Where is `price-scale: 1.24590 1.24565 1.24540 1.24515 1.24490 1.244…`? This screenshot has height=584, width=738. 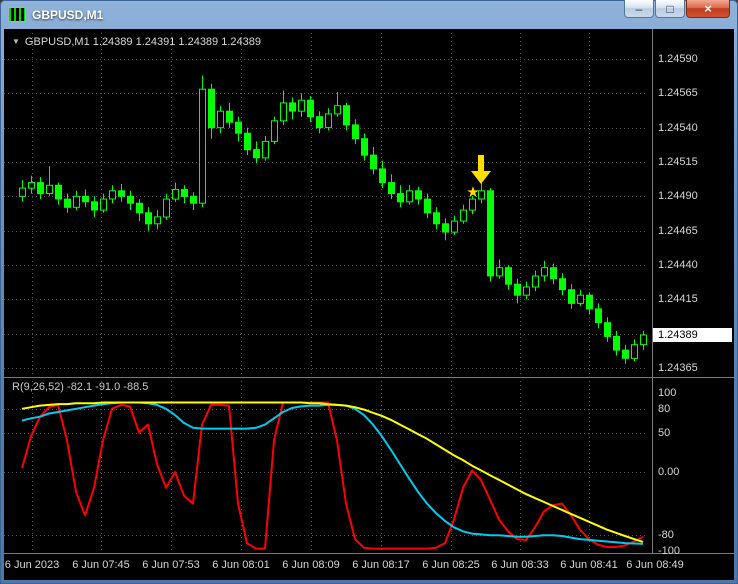 price-scale: 1.24590 1.24565 1.24540 1.24515 1.24490 1.244… is located at coordinates (693, 293).